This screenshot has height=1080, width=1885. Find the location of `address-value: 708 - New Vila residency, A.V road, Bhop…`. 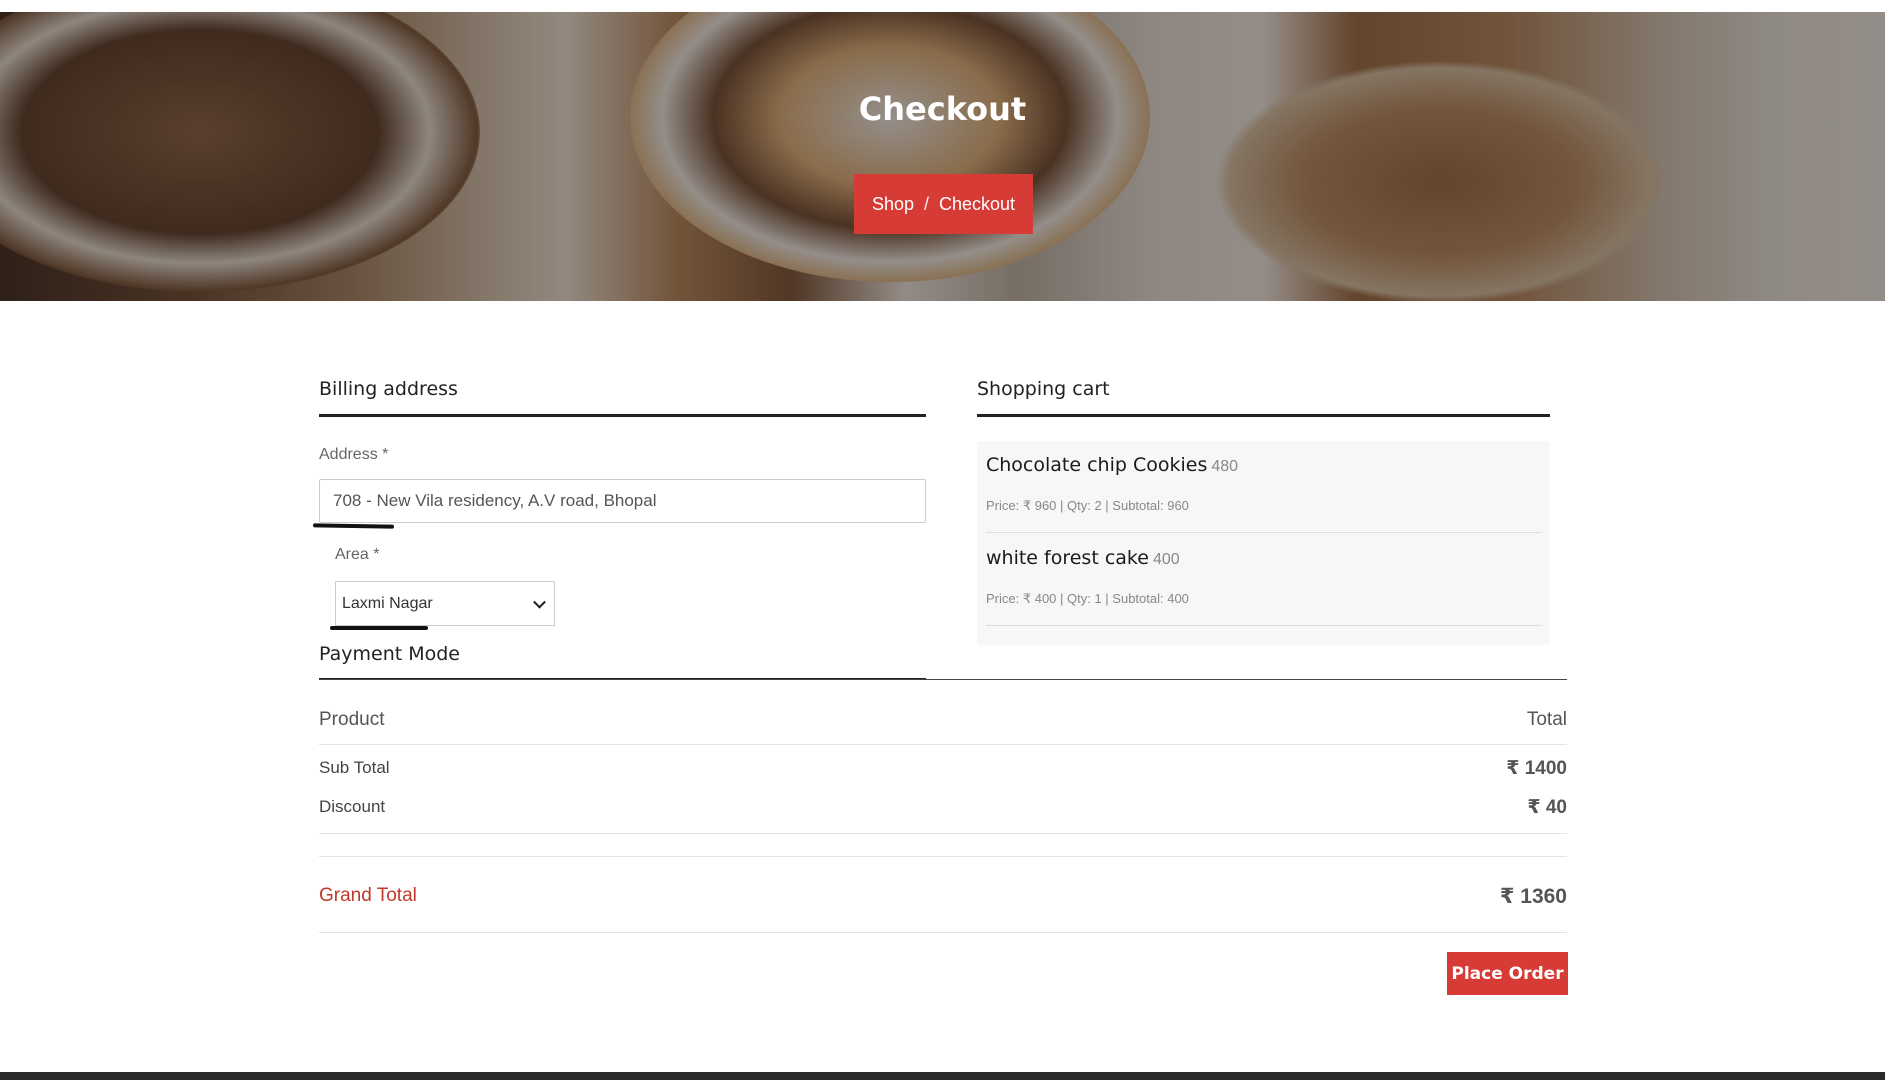

address-value: 708 - New Vila residency, A.V road, Bhop… is located at coordinates (495, 500).